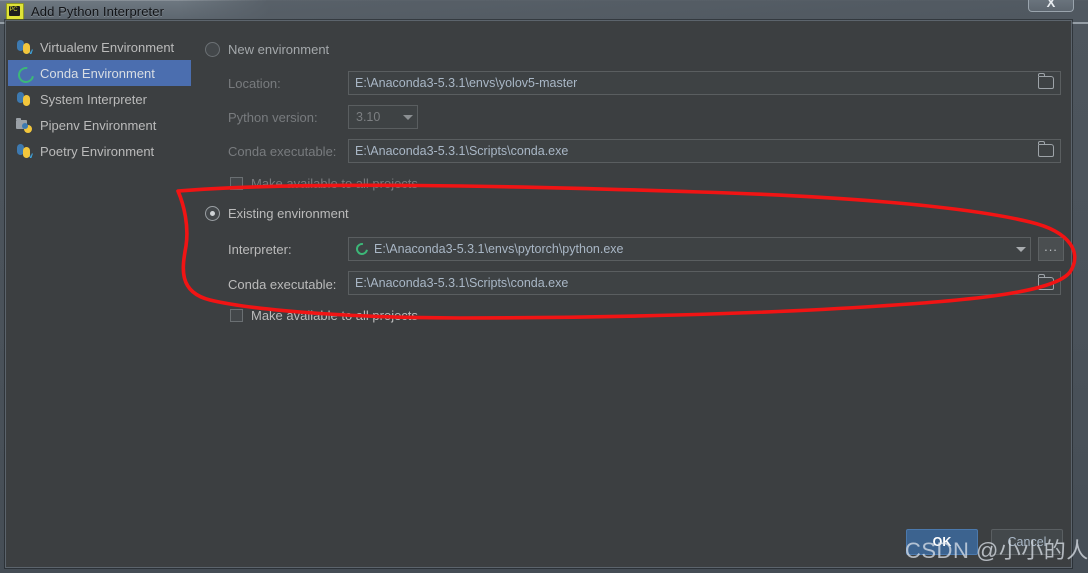 The height and width of the screenshot is (573, 1088). I want to click on existing-conda-browse-folder-icon, so click(1046, 282).